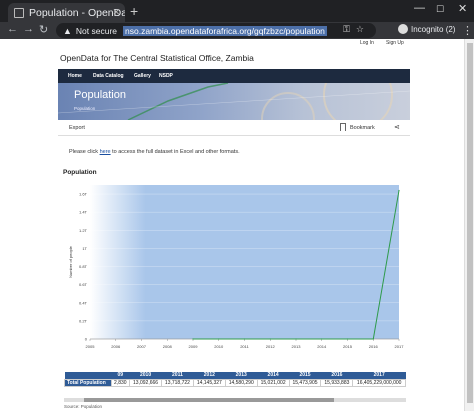 This screenshot has height=411, width=474. Describe the element at coordinates (219, 346) in the screenshot. I see `x-tick-label: 2010` at that location.